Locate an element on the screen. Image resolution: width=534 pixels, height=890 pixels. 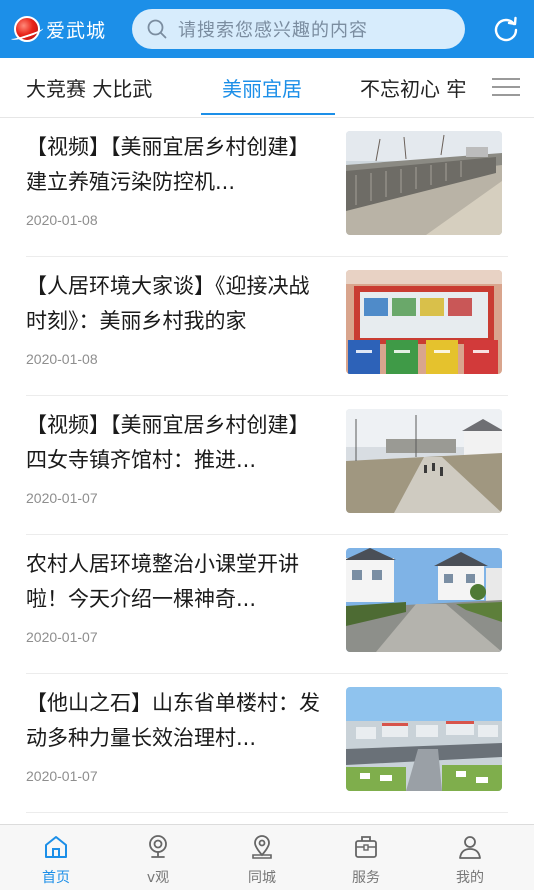
search-input: 请搜索您感兴趣的内容 is located at coordinates (298, 29).